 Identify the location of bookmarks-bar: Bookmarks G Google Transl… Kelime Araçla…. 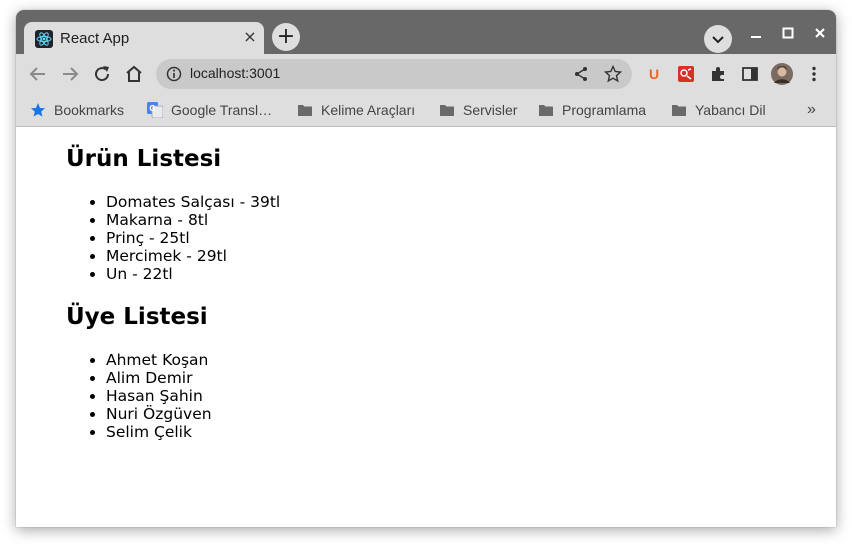
(426, 110).